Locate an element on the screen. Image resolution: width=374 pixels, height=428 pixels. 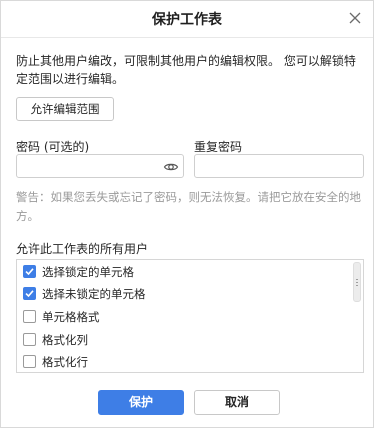
dialog-description: 防止其他用户编改，可限制其他用户的编辑权限。 您可以解锁特定范围以进行编辑。 is located at coordinates (186, 70).